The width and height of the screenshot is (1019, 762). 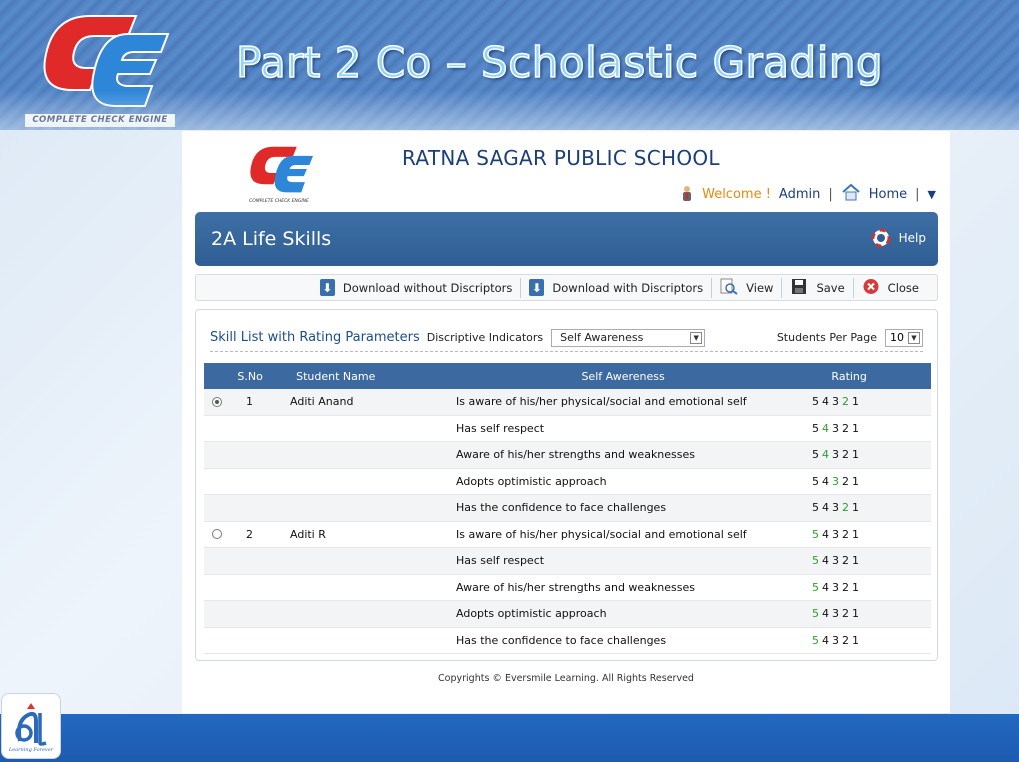 I want to click on header-rating: Rating, so click(x=849, y=376).